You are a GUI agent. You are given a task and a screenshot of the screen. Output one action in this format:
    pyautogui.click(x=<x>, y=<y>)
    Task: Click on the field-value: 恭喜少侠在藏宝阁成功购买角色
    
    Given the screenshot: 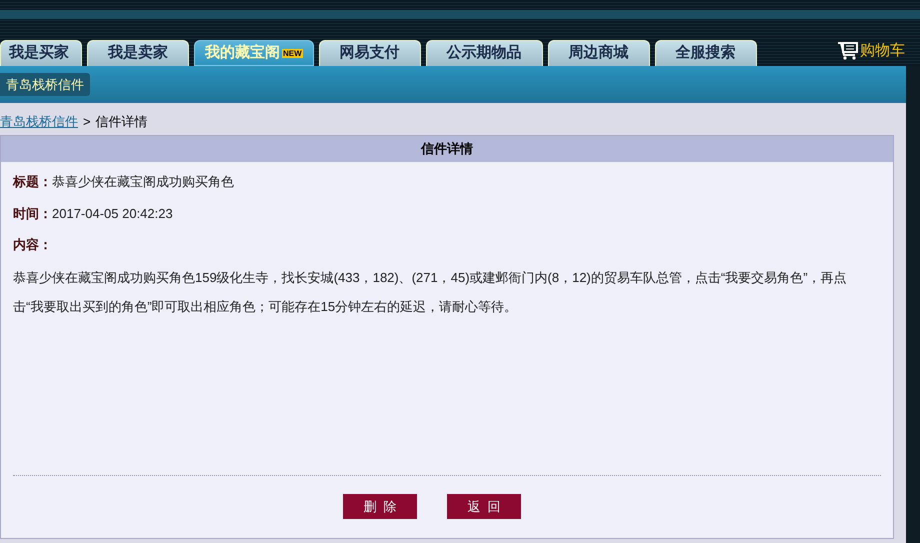 What is the action you would take?
    pyautogui.click(x=143, y=182)
    